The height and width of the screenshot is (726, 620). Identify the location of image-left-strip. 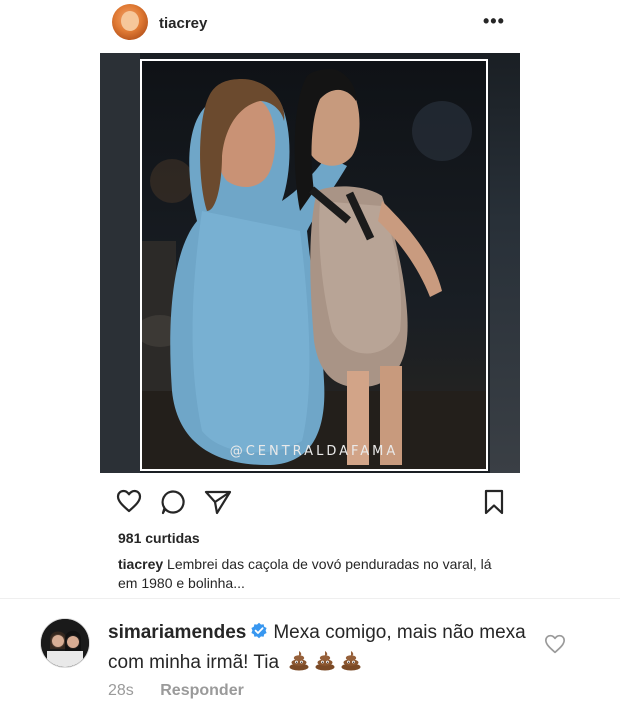
(120, 263).